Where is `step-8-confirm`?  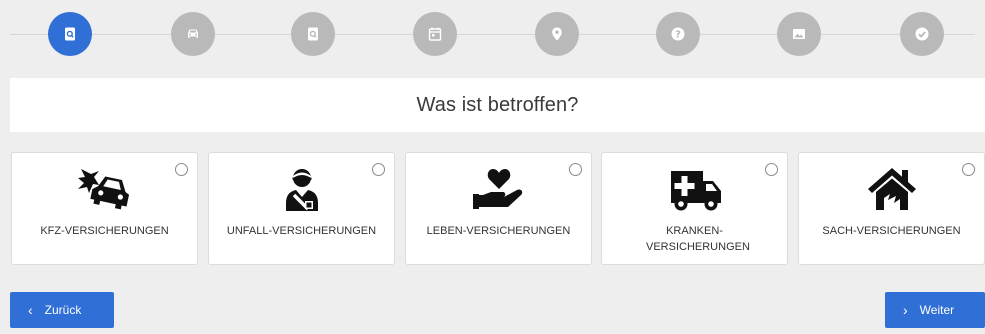 step-8-confirm is located at coordinates (922, 34).